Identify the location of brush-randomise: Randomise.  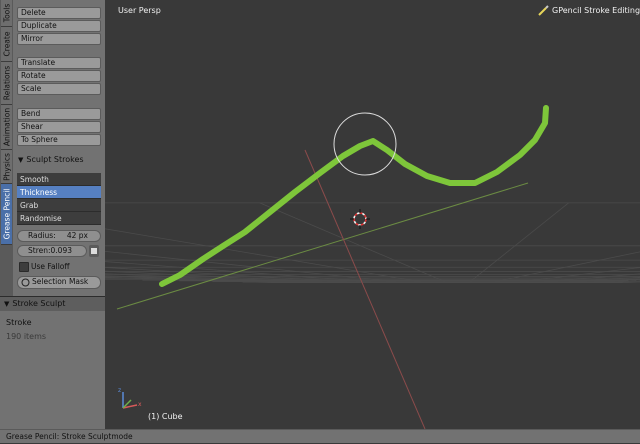
(59, 218).